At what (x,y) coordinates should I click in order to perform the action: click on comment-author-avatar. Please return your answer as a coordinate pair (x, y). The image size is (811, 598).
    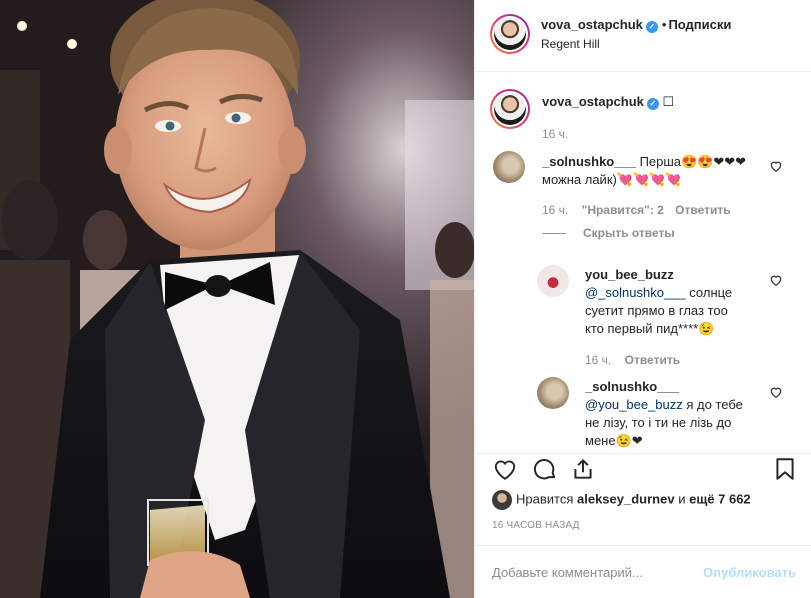
    Looking at the image, I should click on (509, 167).